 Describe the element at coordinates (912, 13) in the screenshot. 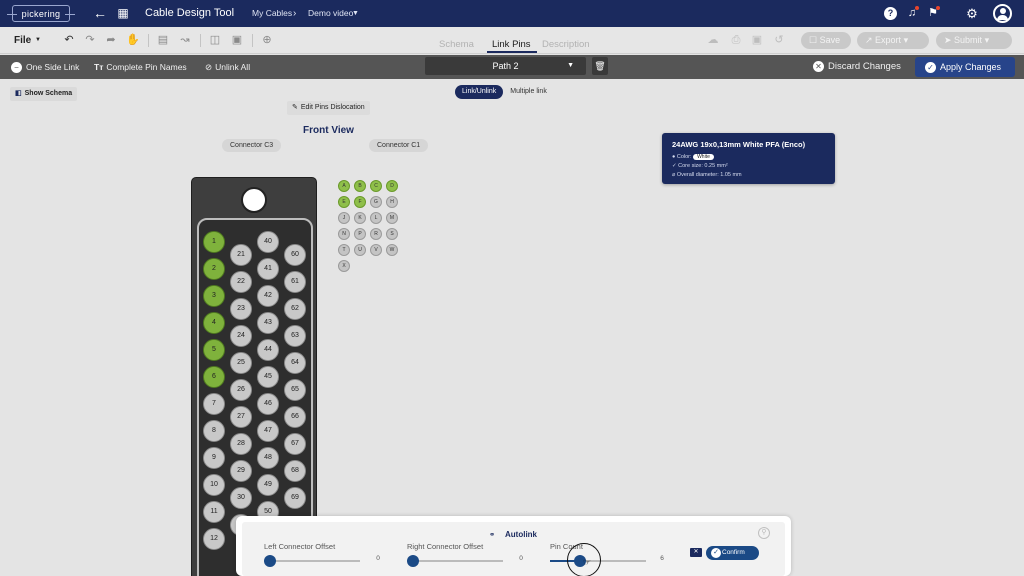

I see `notification-bell-icon: ♫` at that location.